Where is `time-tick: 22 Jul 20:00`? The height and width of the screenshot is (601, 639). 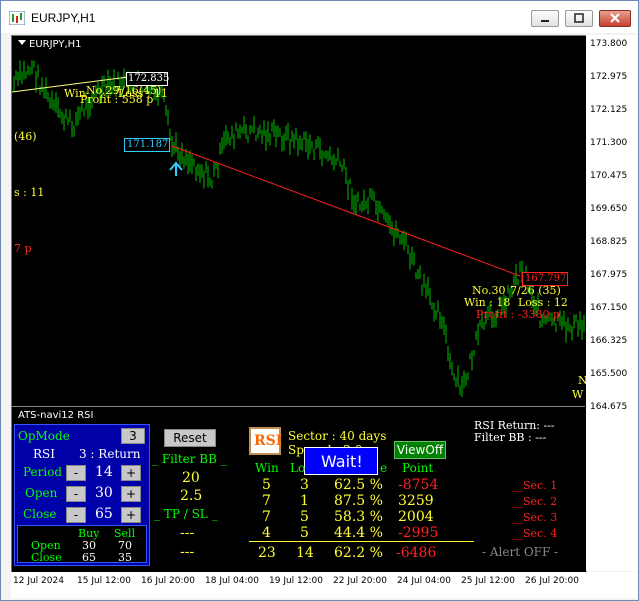 time-tick: 22 Jul 20:00 is located at coordinates (360, 581).